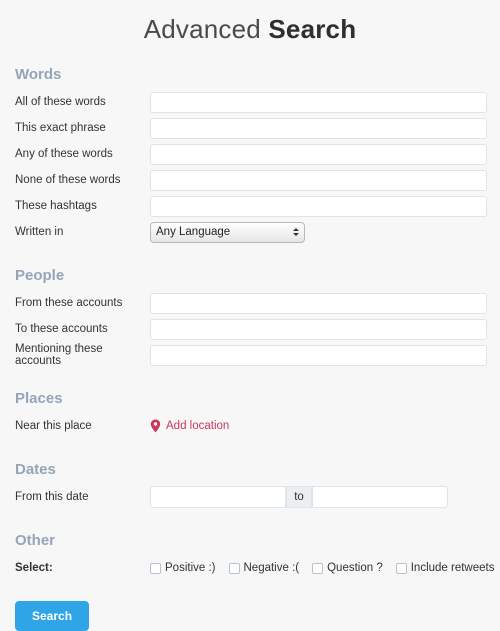  I want to click on label-to-these-accounts: To these accounts, so click(61, 329).